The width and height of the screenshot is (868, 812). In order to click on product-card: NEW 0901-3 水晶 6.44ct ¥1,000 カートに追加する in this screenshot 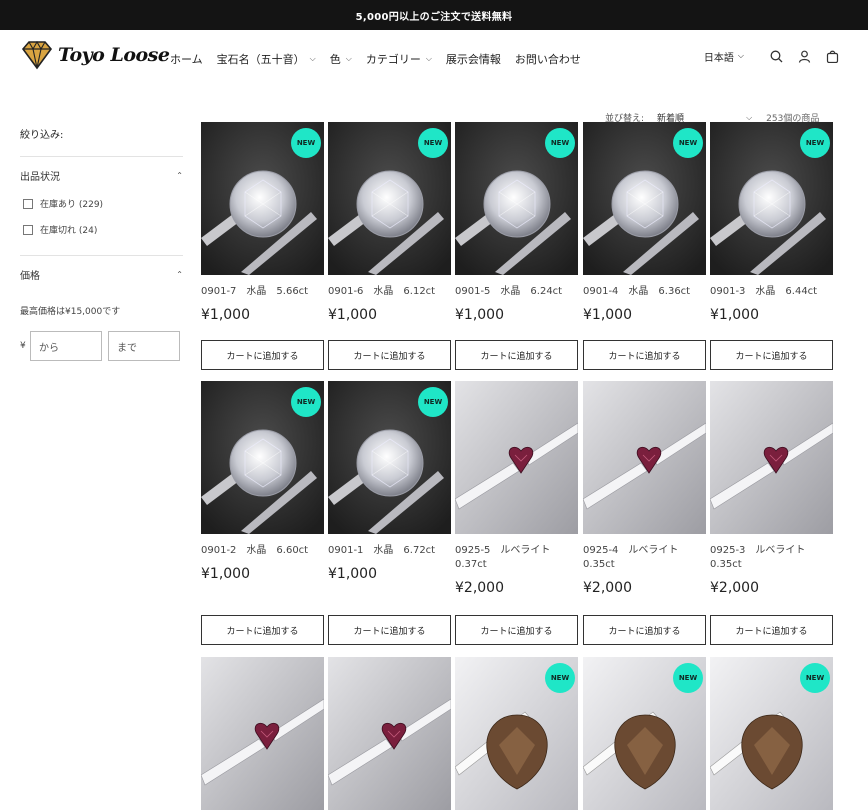, I will do `click(771, 246)`.